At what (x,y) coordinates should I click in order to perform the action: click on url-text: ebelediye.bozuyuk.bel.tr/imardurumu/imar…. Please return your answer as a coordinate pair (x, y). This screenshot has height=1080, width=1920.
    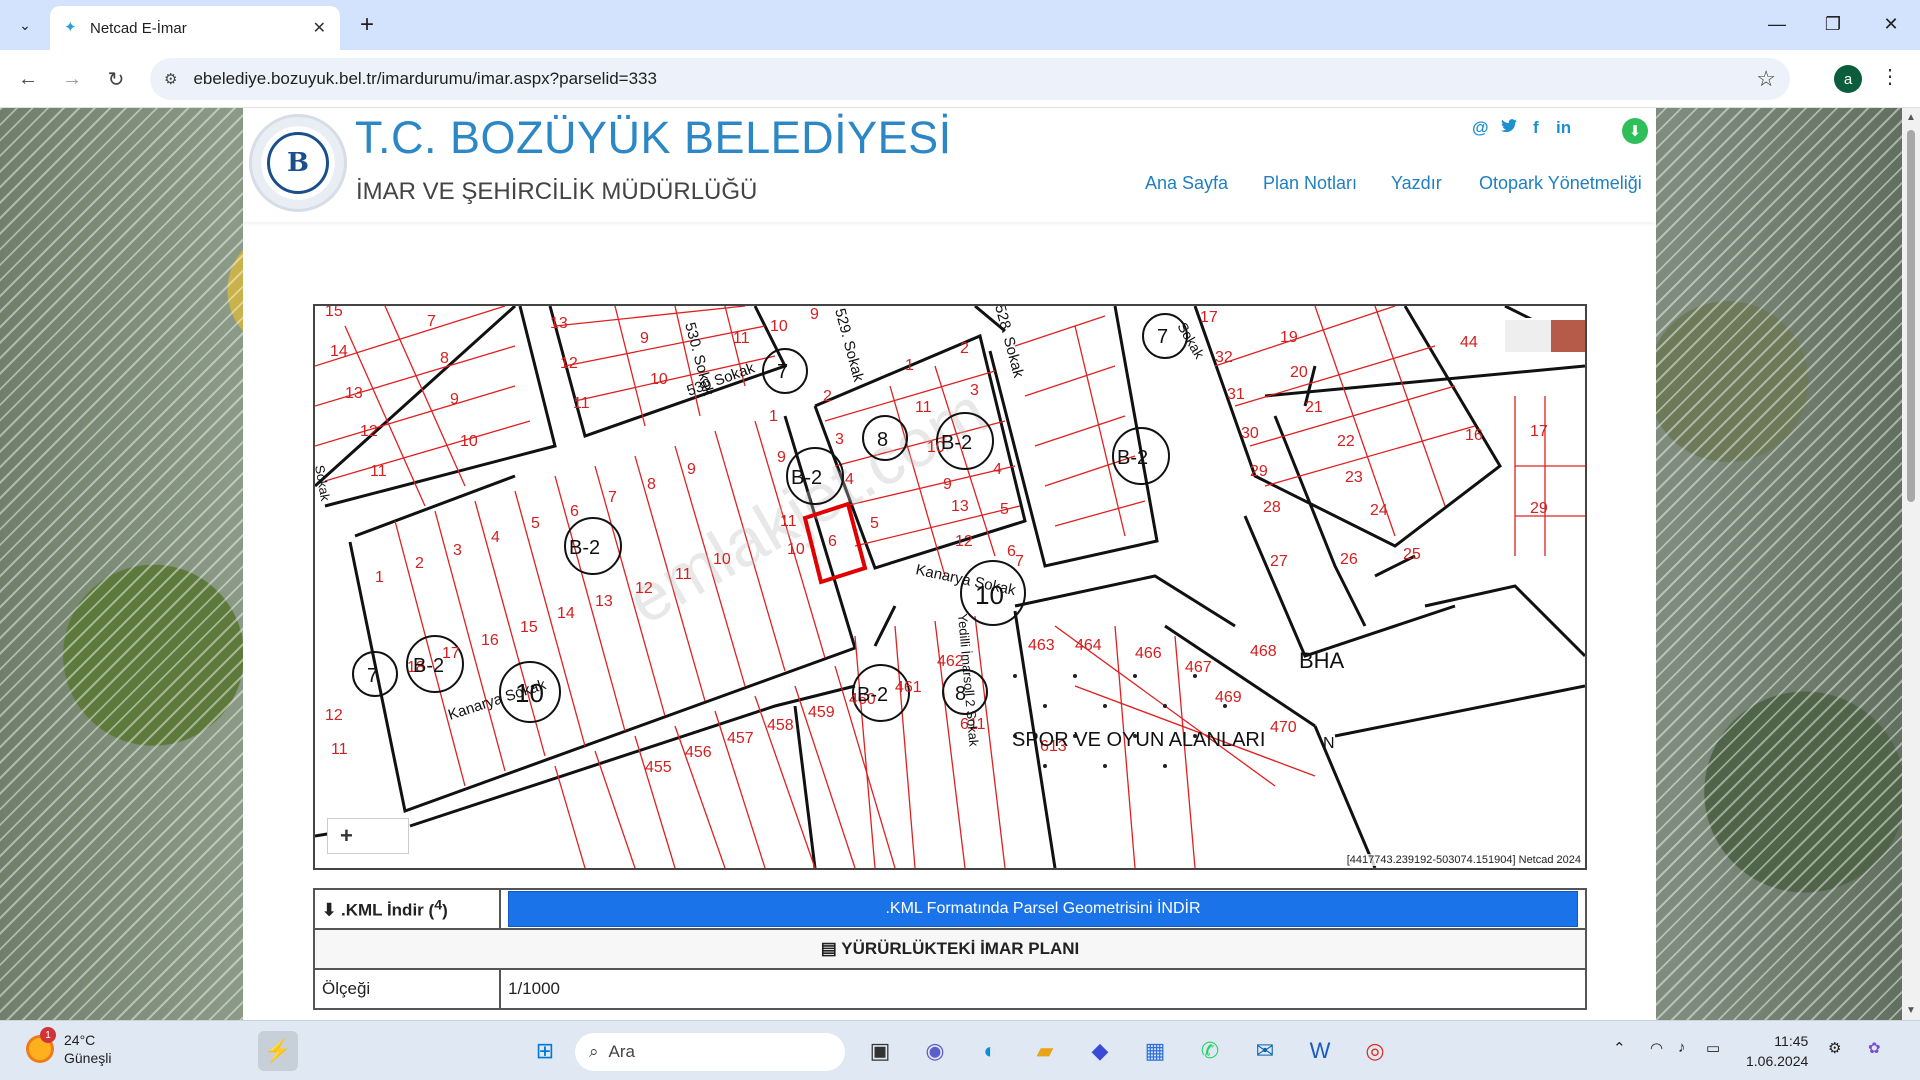
    Looking at the image, I should click on (974, 79).